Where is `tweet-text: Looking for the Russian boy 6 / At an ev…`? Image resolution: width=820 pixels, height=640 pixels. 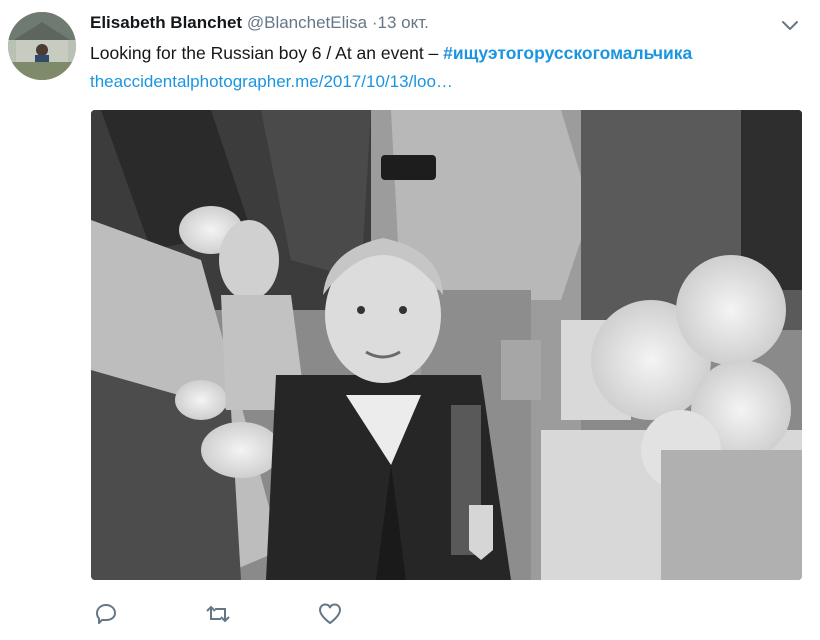
tweet-text: Looking for the Russian boy 6 / At an ev… is located at coordinates (391, 53).